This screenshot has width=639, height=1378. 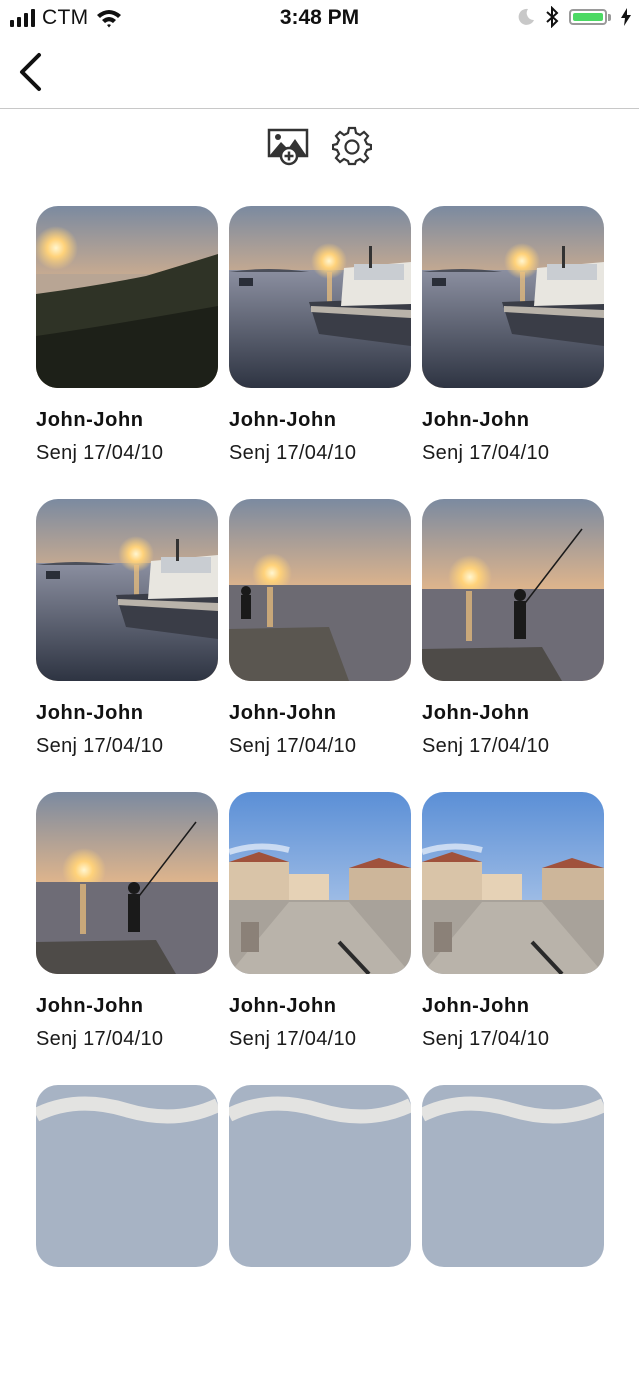 I want to click on add-photo-button, so click(x=289, y=146).